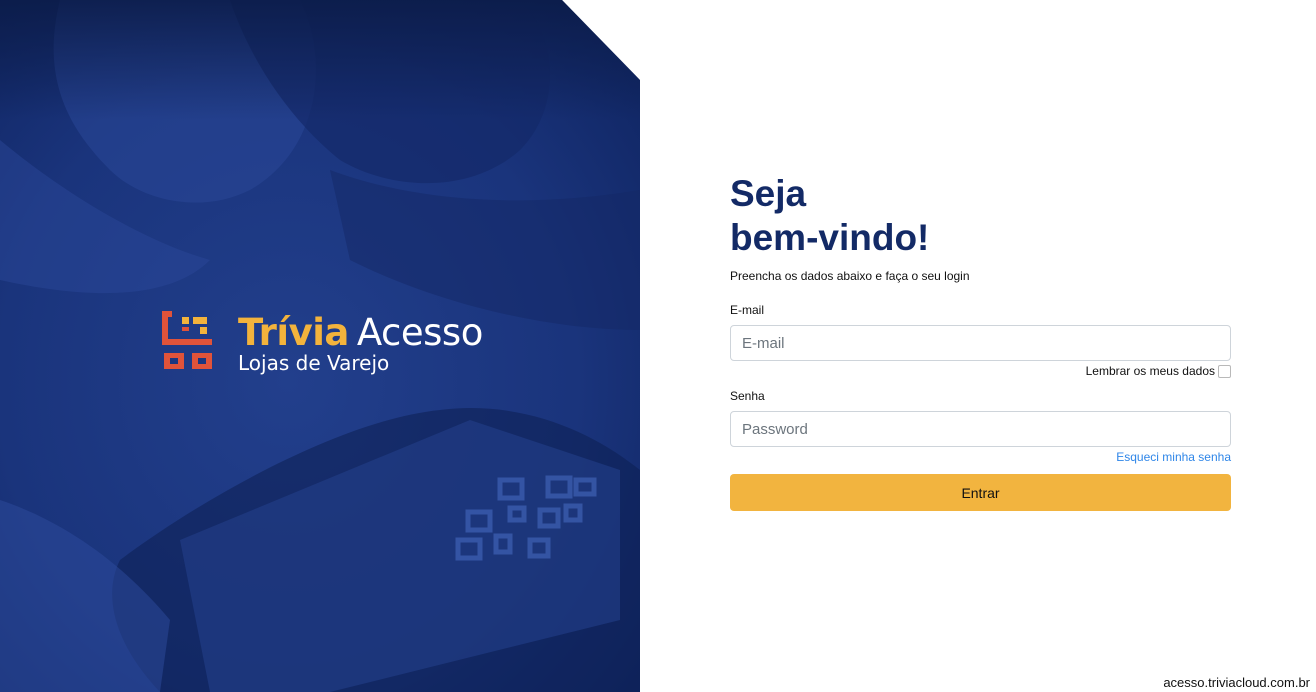 The height and width of the screenshot is (692, 1316). What do you see at coordinates (747, 310) in the screenshot?
I see `email-label: E-mail` at bounding box center [747, 310].